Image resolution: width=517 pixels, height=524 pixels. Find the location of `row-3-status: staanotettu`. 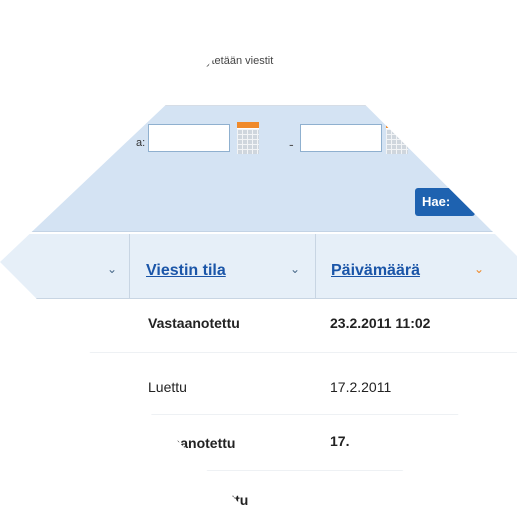

row-3-status: staanotettu is located at coordinates (198, 443).